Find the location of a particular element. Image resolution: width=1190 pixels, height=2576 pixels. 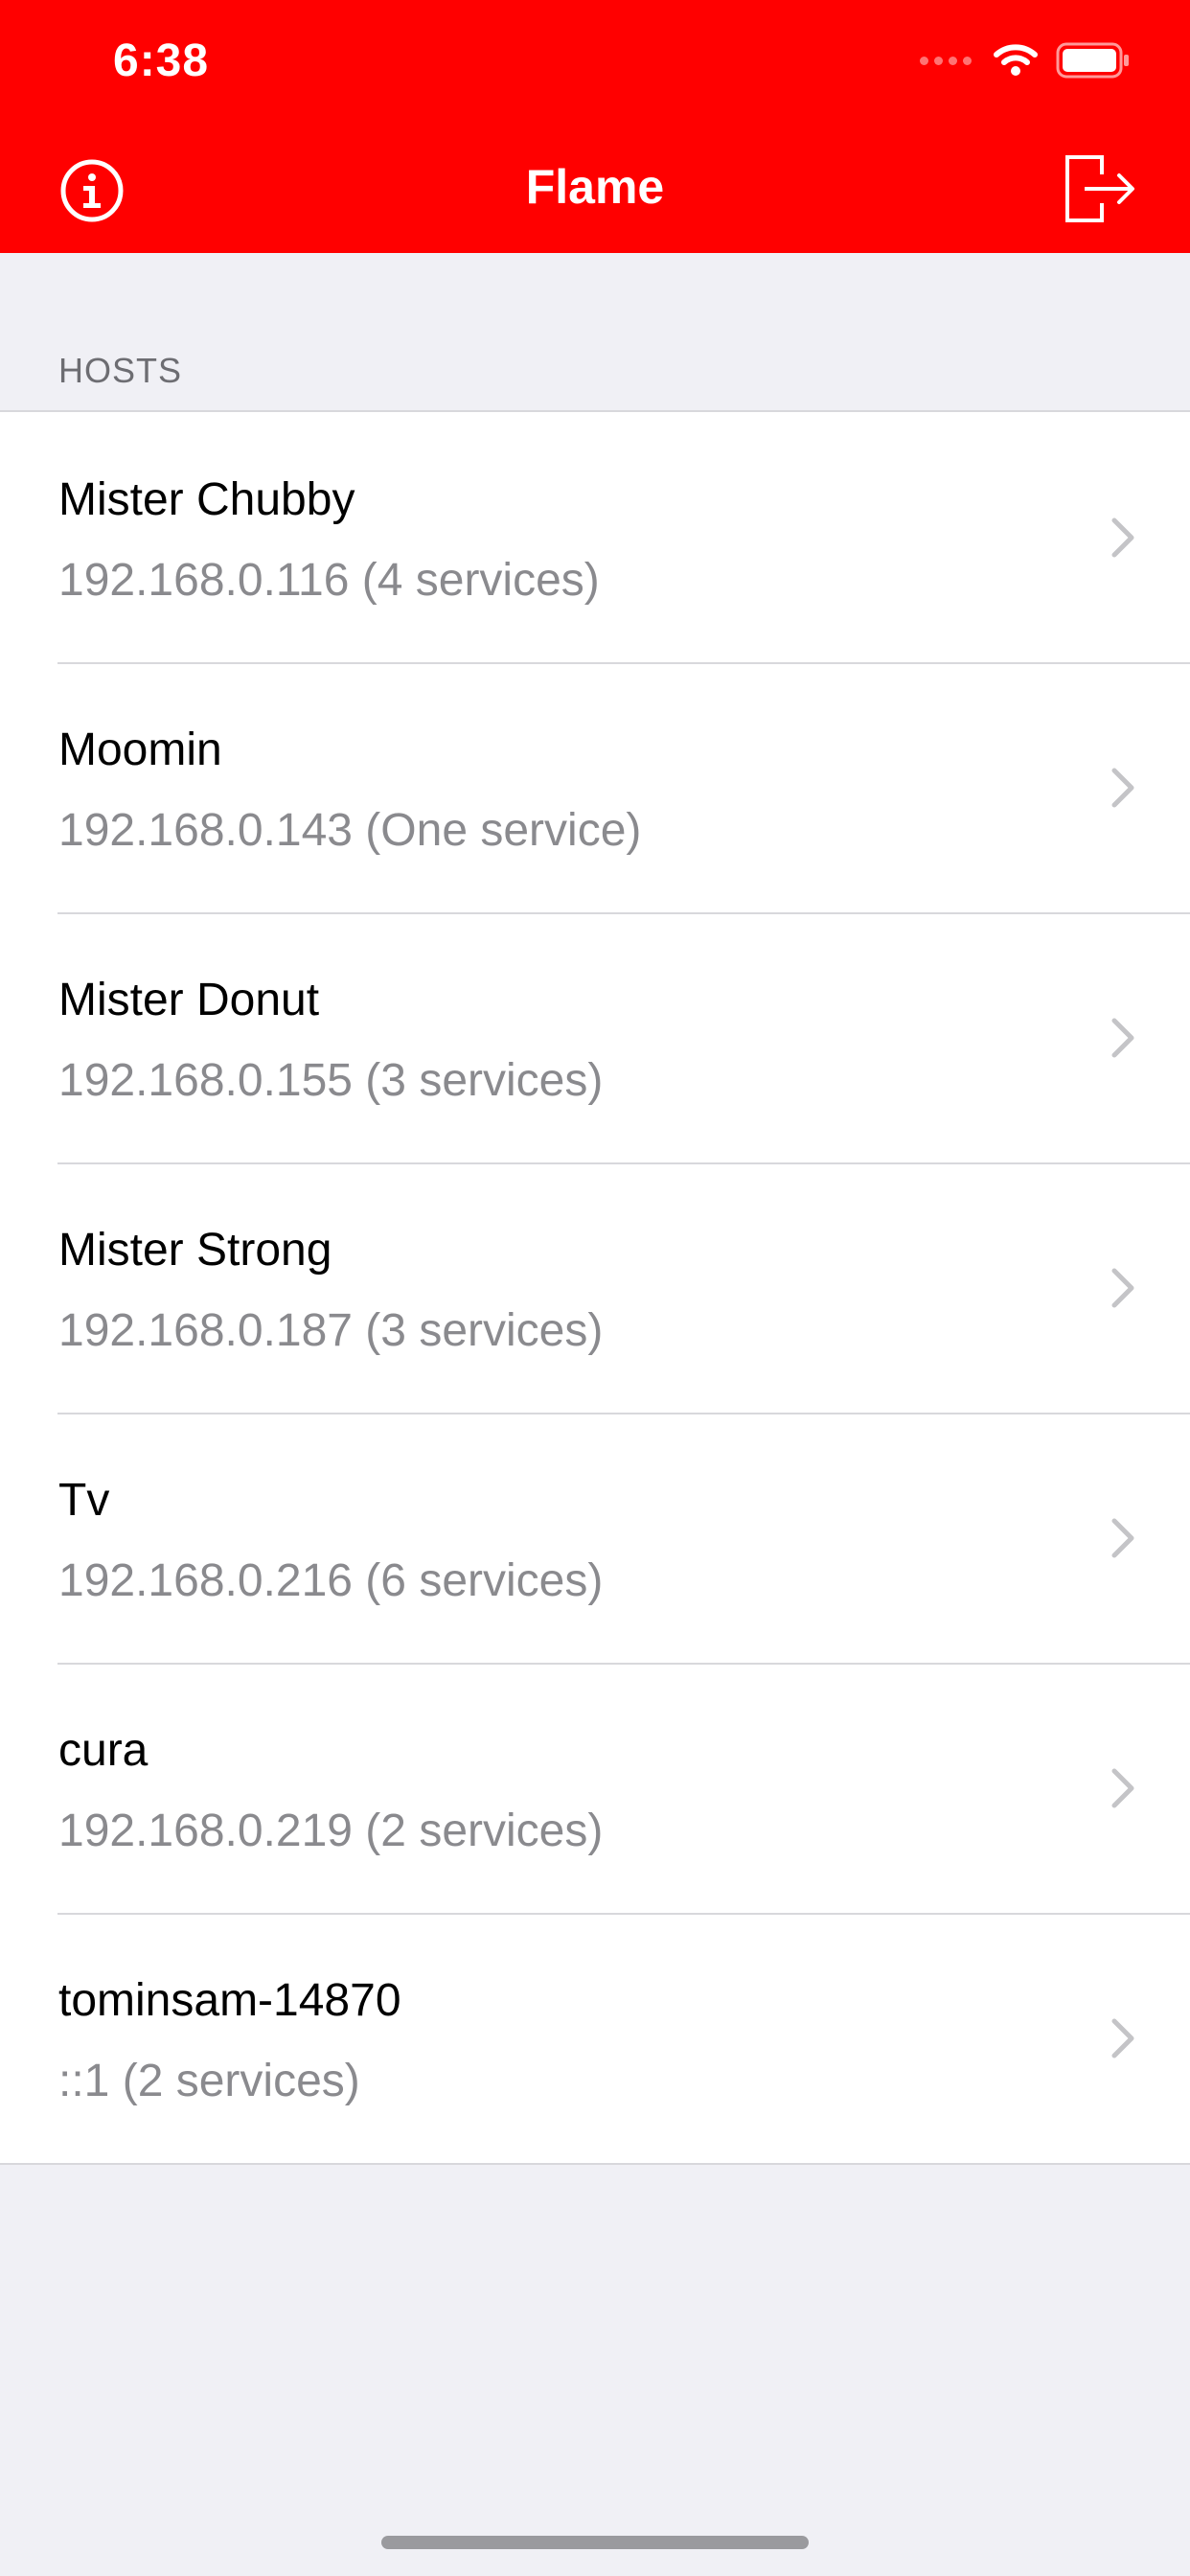

host-row: Mister Strong 192.168.0.187 (3 services) is located at coordinates (595, 1287).